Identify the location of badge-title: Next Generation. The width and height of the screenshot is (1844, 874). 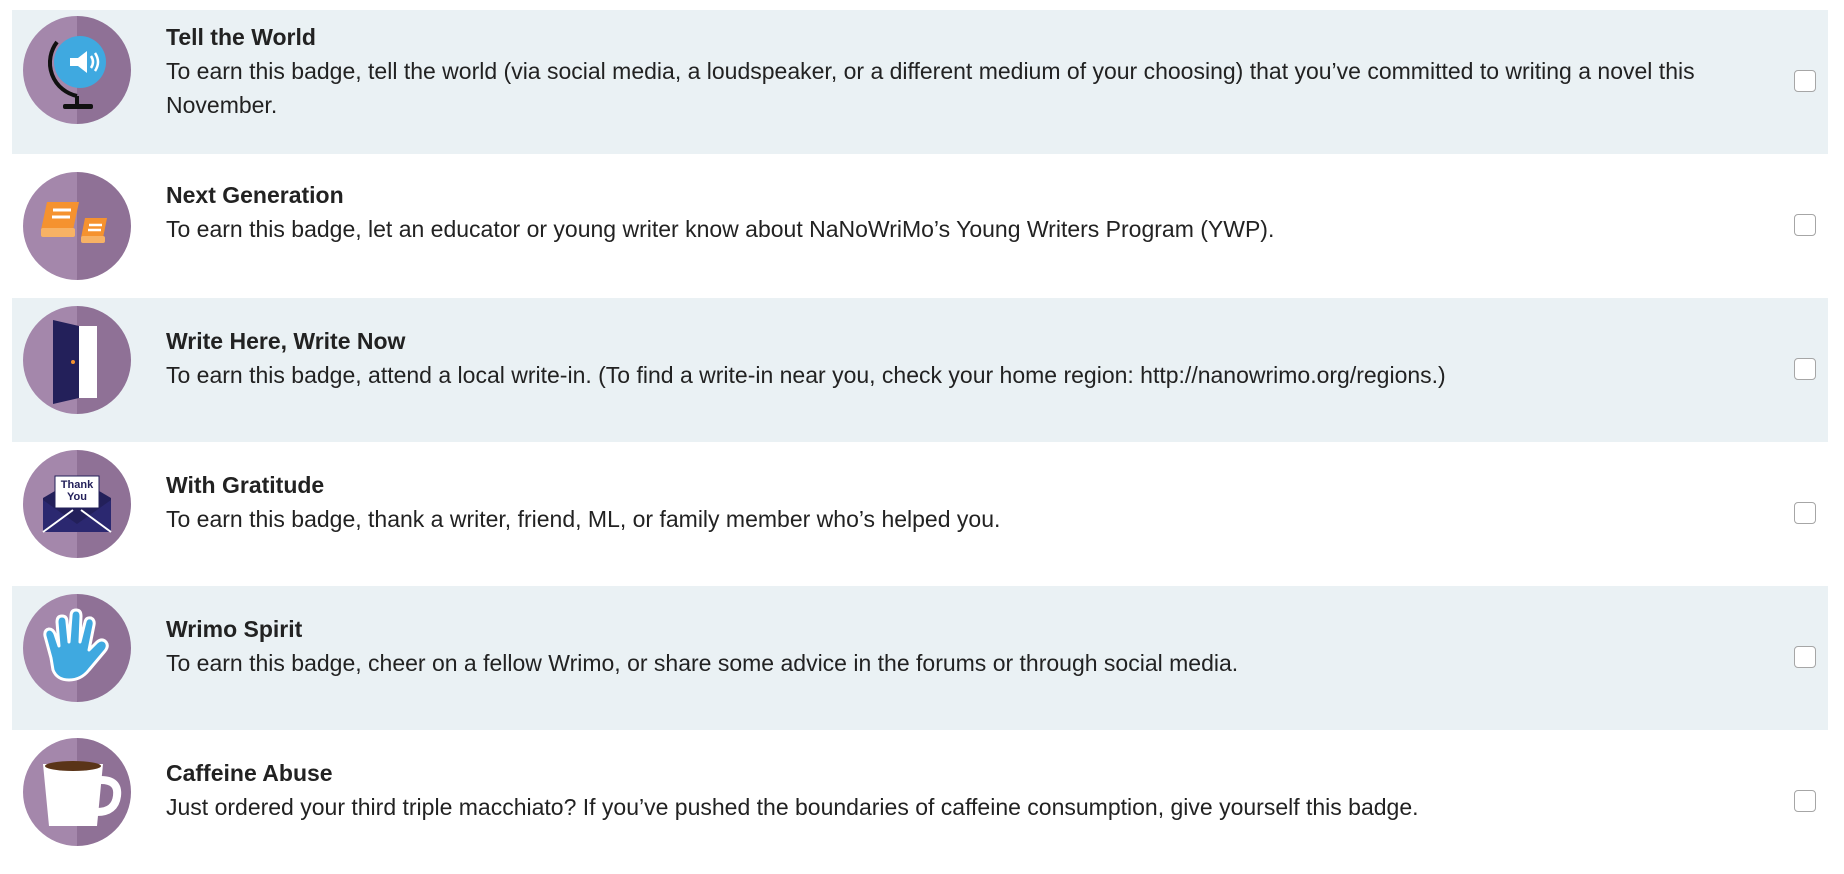
(255, 195).